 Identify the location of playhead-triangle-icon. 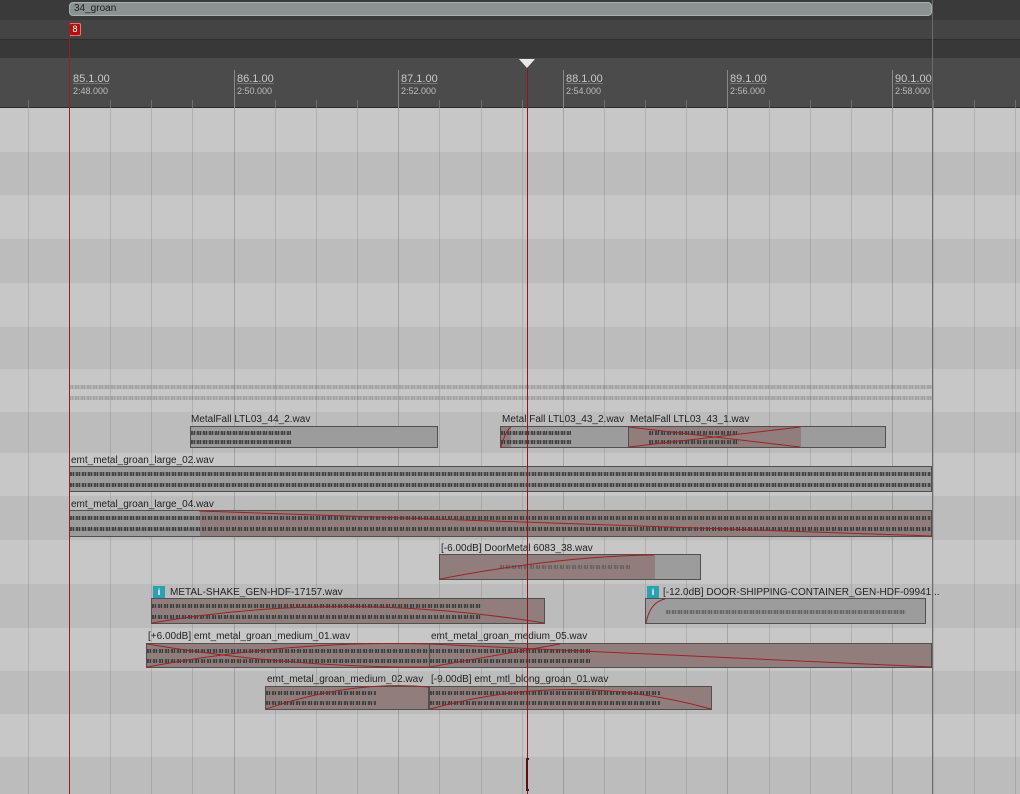
(527, 63).